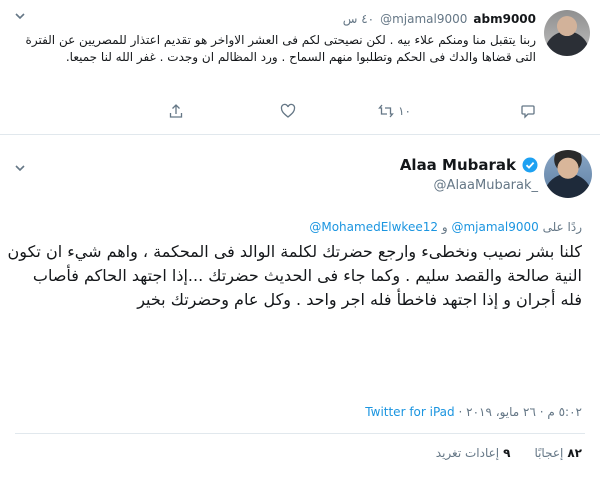  I want to click on author-row: Alaa Mubarak, so click(469, 165).